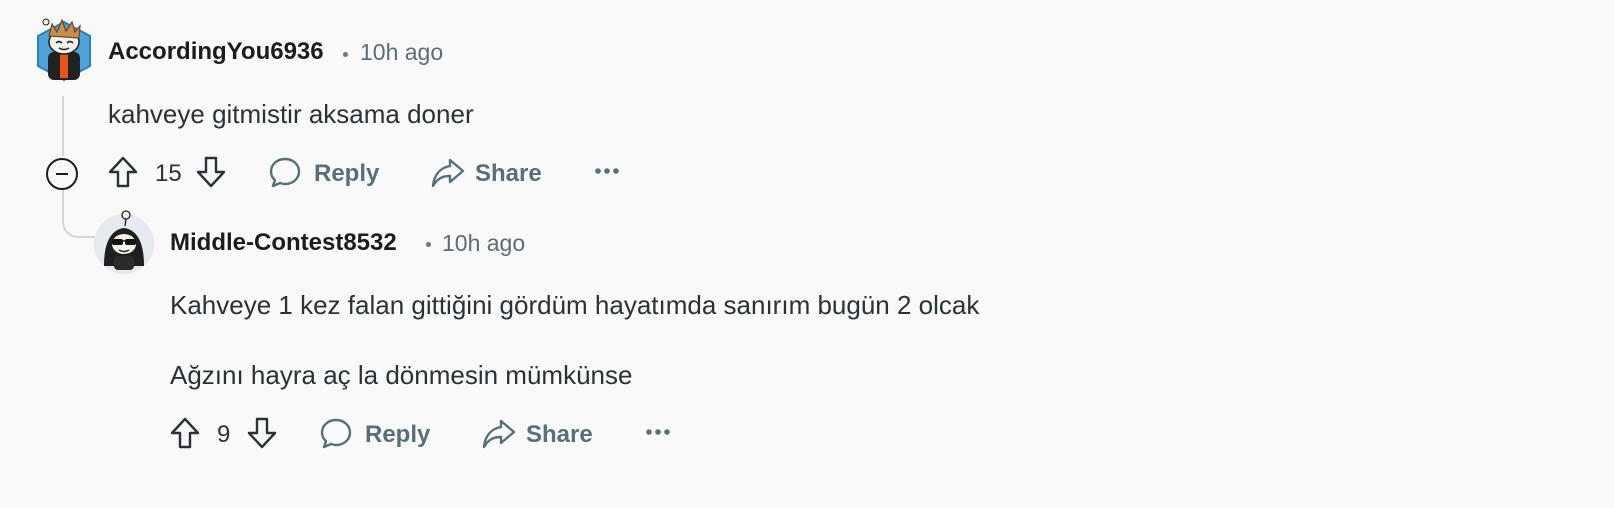 This screenshot has height=508, width=1614. Describe the element at coordinates (62, 174) in the screenshot. I see `collapse-thread-button` at that location.